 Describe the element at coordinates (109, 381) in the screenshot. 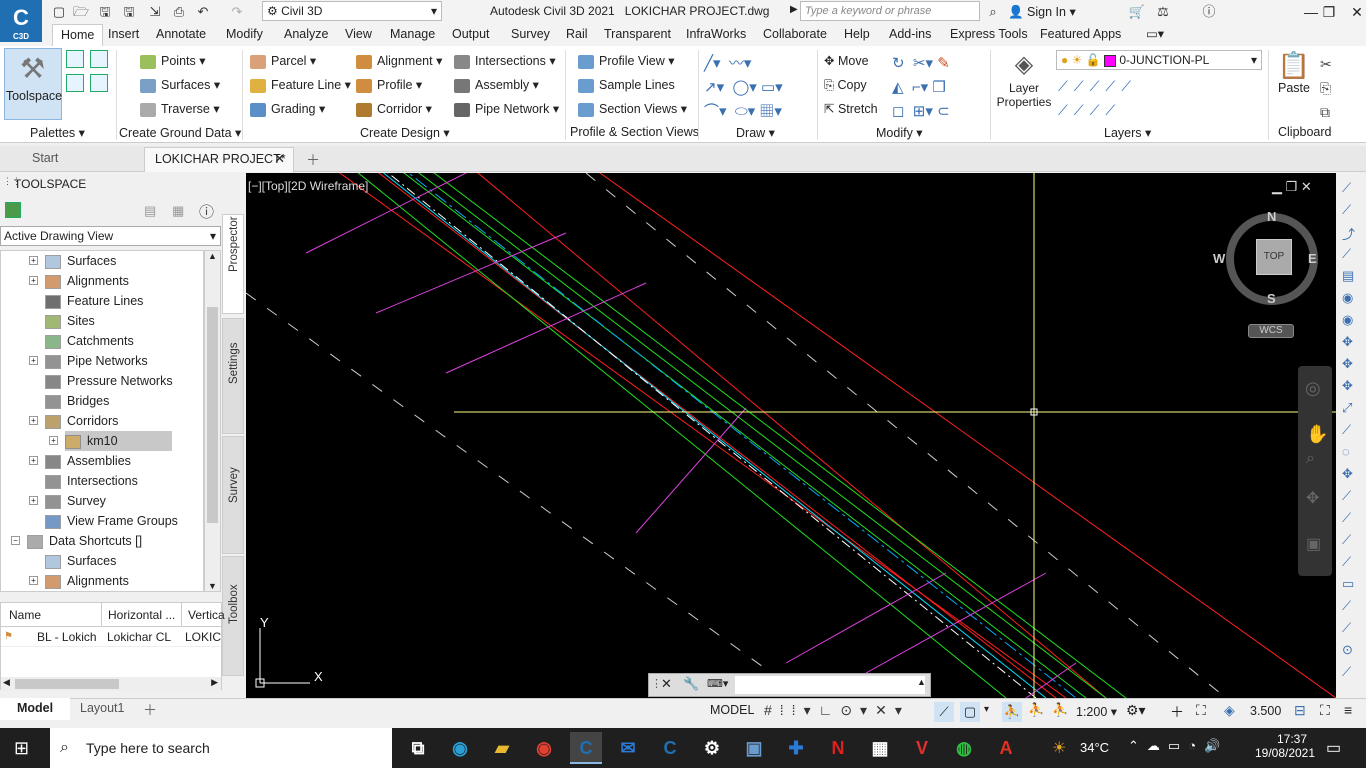

I see `tree-item: Pressure Networks` at that location.